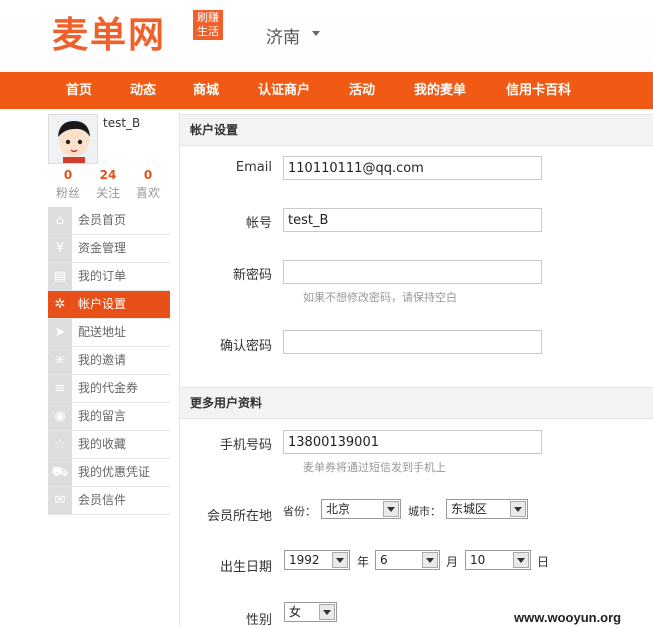 This screenshot has height=628, width=653. I want to click on stat-fans-count: 0, so click(68, 175).